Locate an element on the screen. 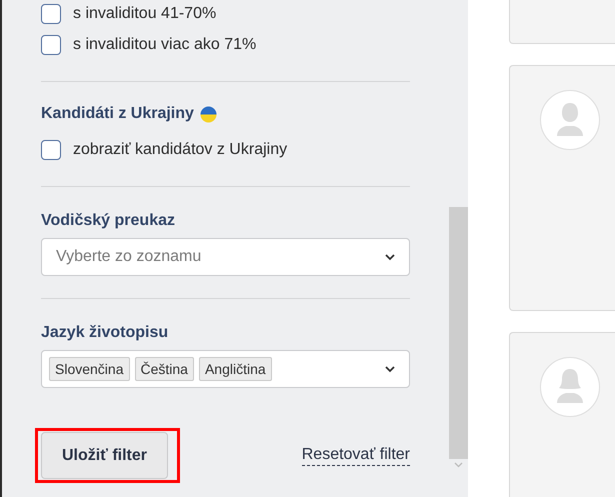 This screenshot has height=497, width=615. candidate-card is located at coordinates (562, 188).